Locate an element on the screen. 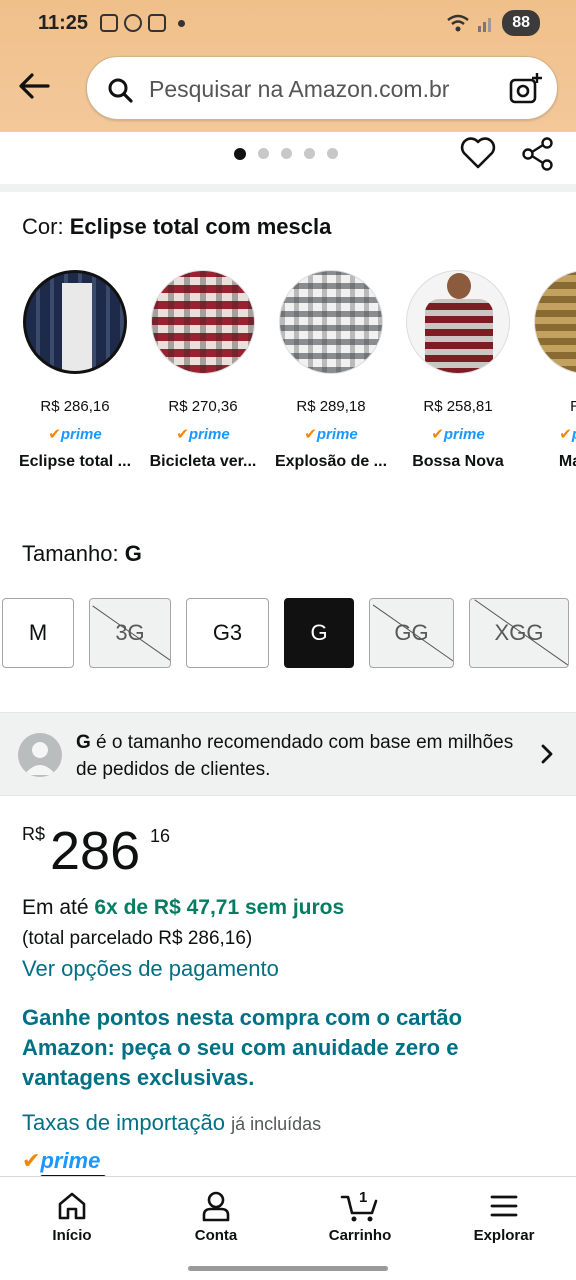 The width and height of the screenshot is (576, 1280). size-option-g3: G3 is located at coordinates (227, 633).